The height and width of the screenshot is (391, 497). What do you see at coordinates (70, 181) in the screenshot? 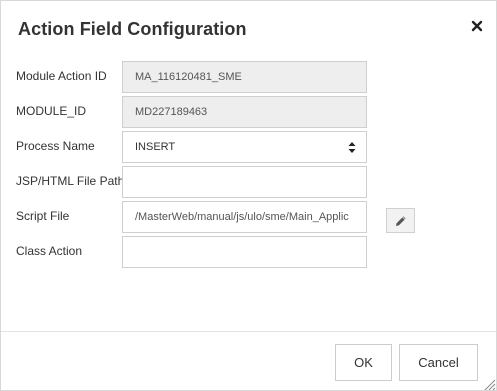
I see `jsp-html-file-path-label: JSP/HTML File Path` at bounding box center [70, 181].